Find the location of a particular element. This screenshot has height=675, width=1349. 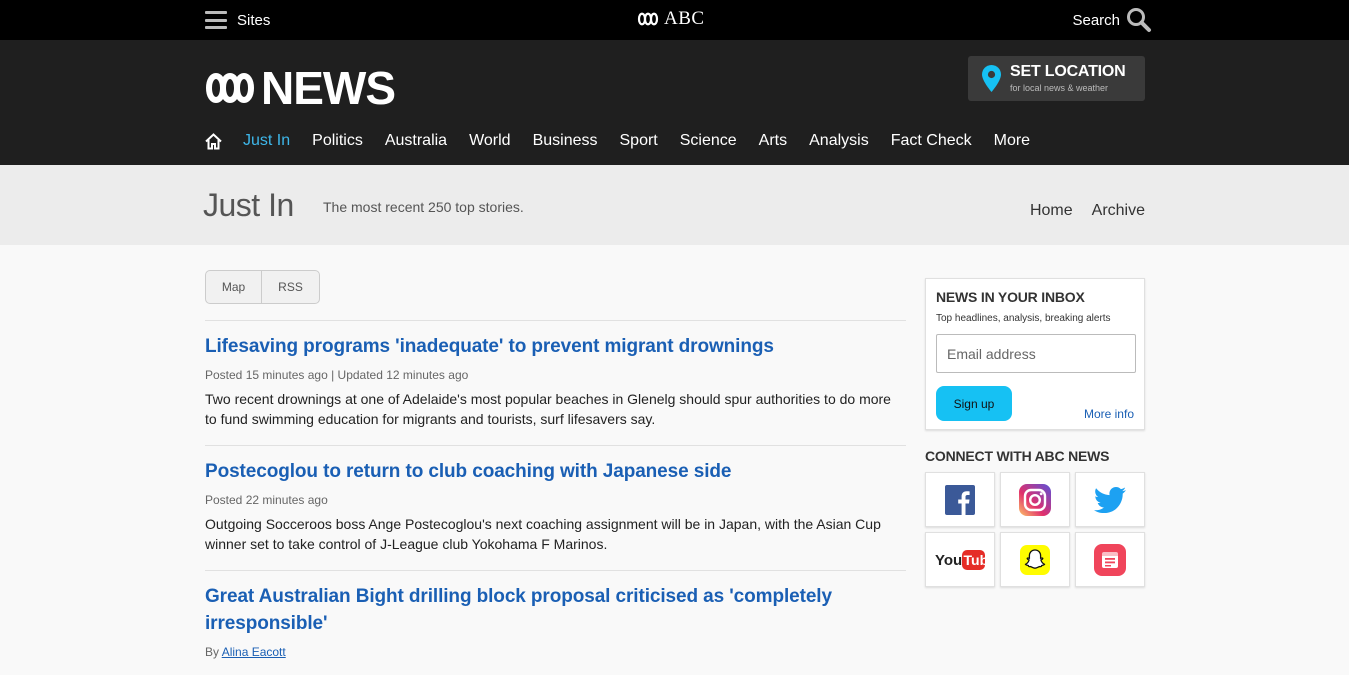

article-meta: Posted 22 minutes ago is located at coordinates (266, 500).